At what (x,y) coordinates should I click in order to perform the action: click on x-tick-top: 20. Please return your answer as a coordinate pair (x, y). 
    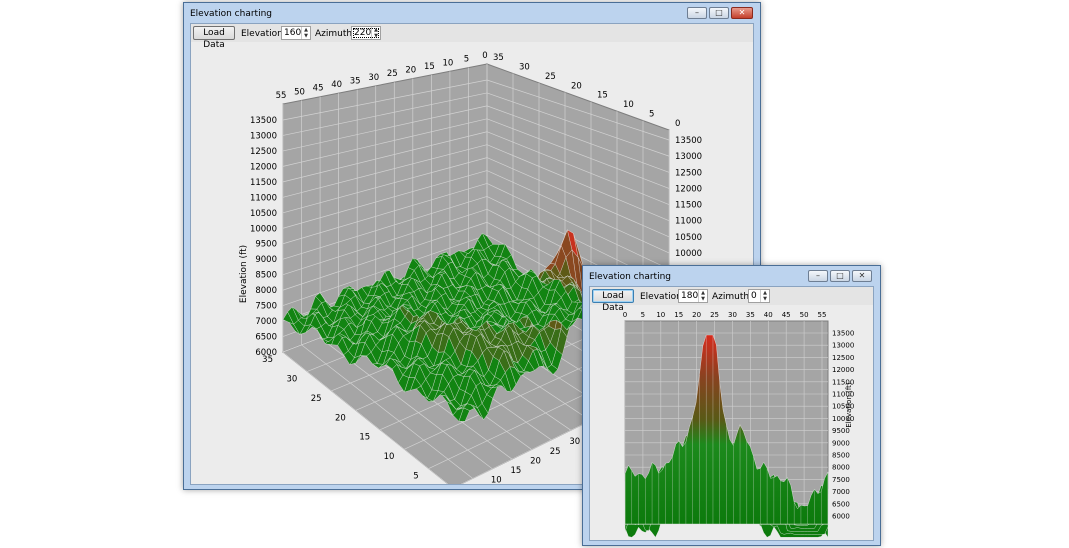
    Looking at the image, I should click on (410, 71).